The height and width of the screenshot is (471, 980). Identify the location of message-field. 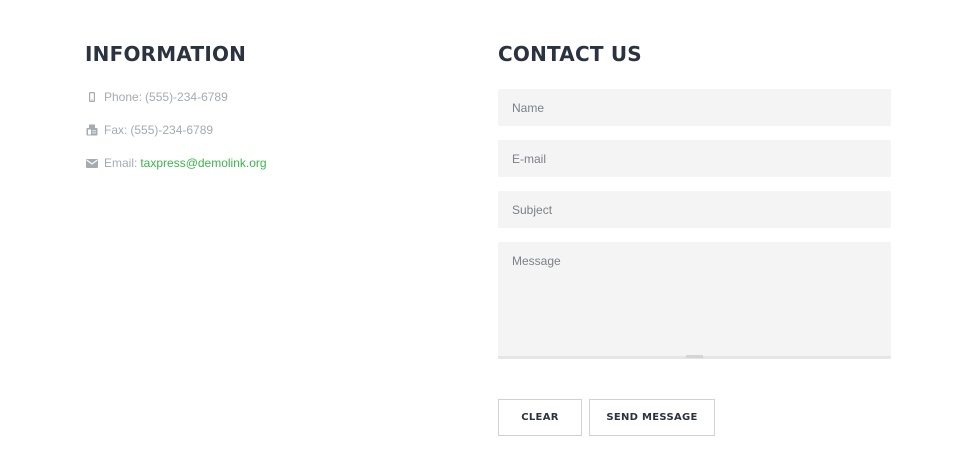
(694, 300).